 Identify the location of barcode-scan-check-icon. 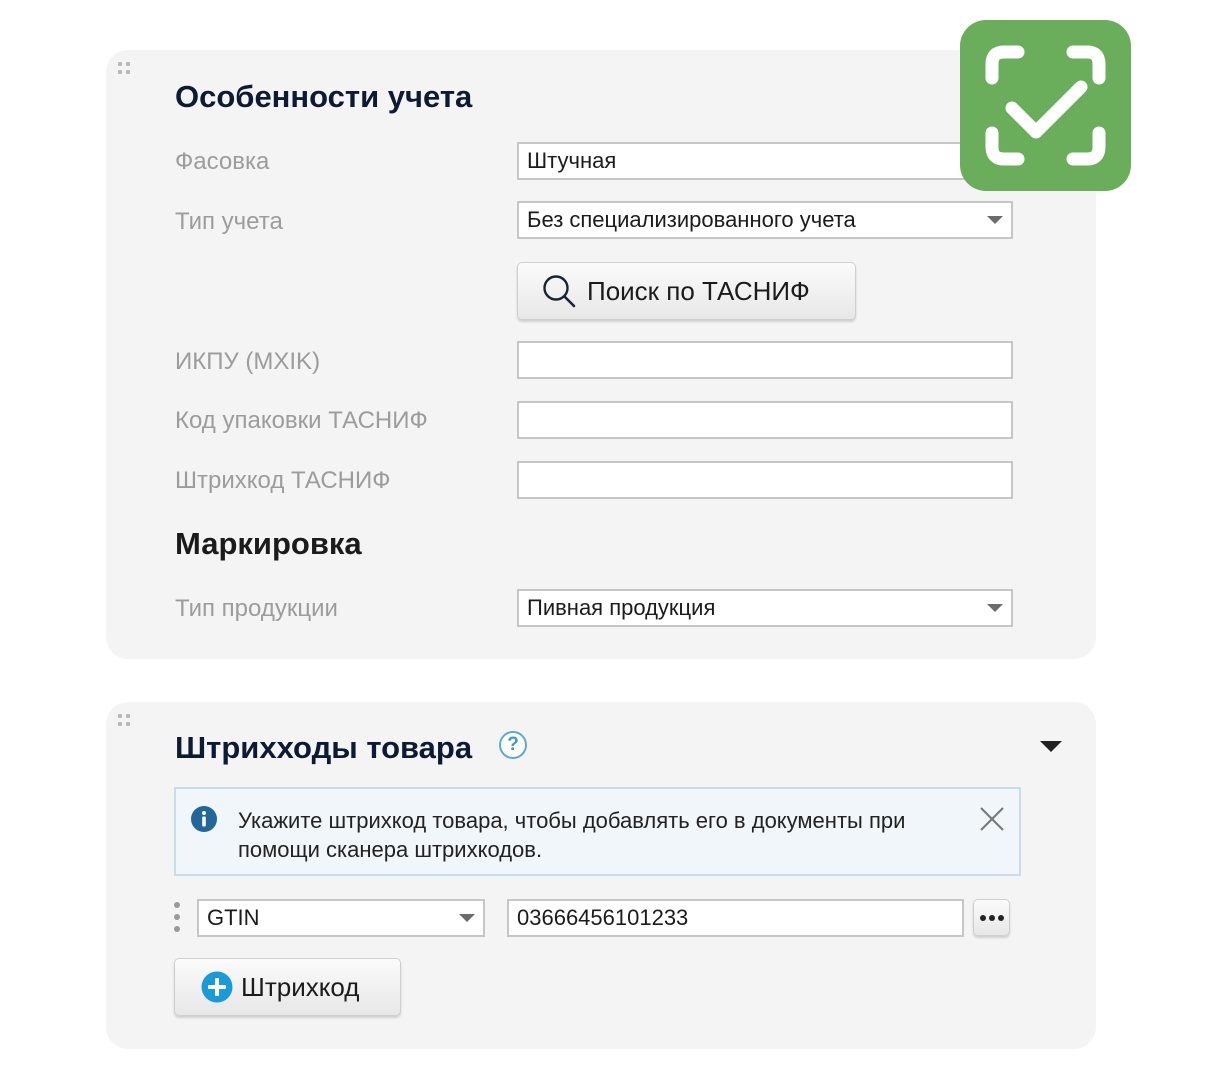
(1045, 105).